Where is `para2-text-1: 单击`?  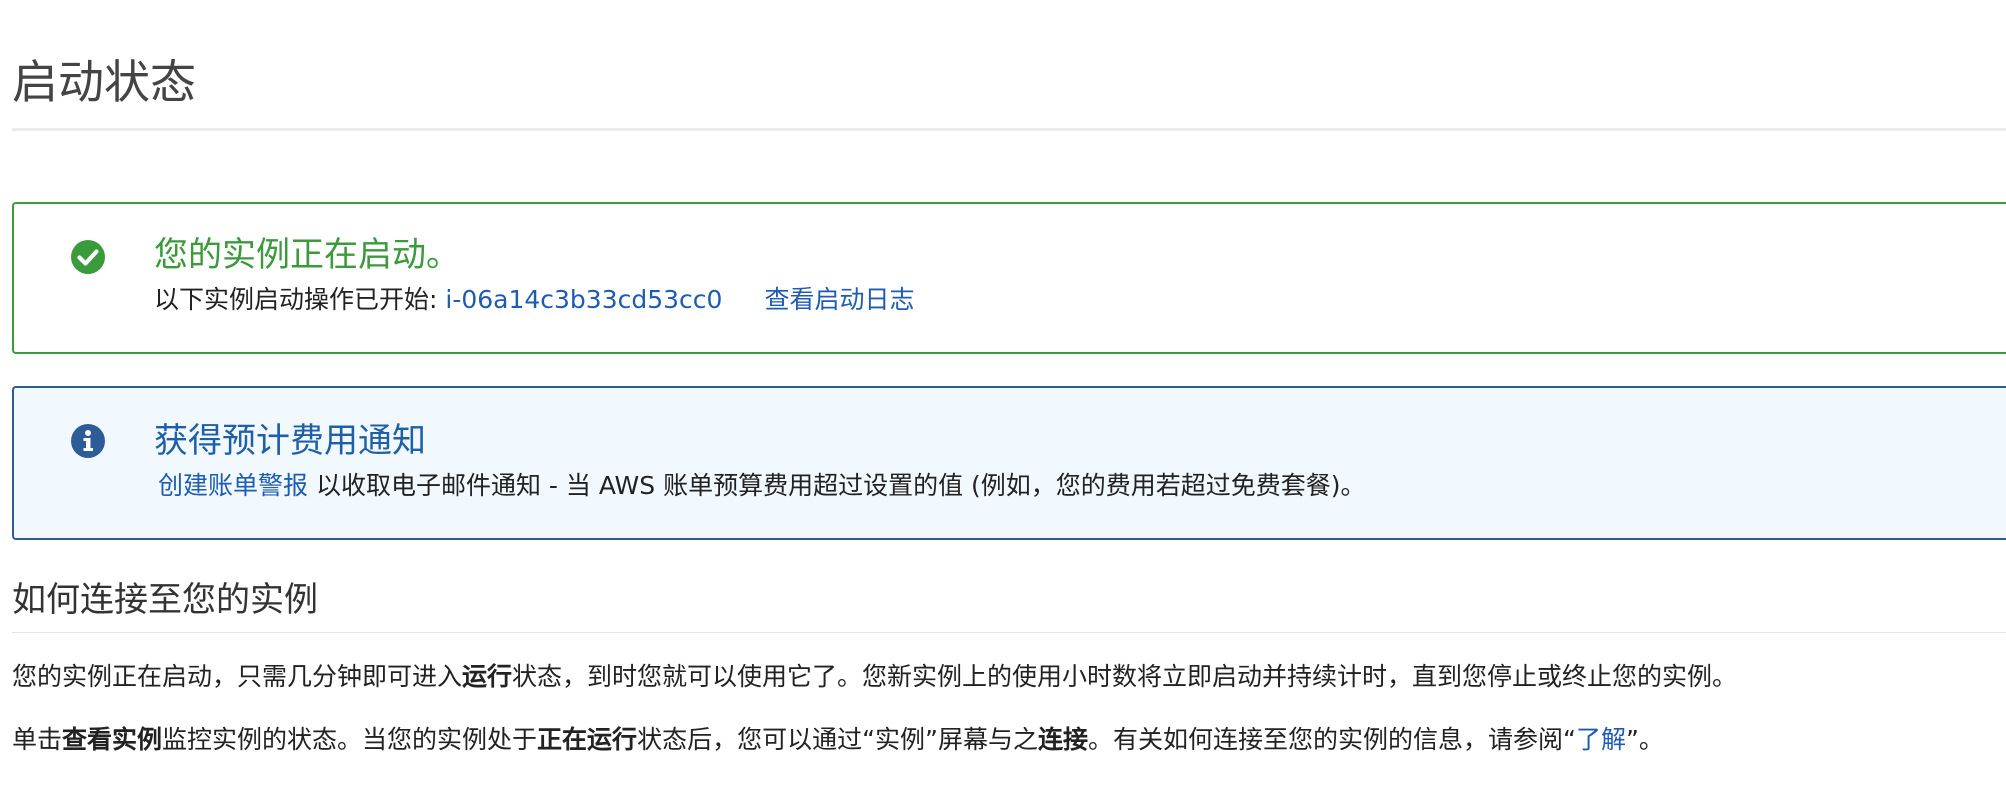 para2-text-1: 单击 is located at coordinates (37, 739).